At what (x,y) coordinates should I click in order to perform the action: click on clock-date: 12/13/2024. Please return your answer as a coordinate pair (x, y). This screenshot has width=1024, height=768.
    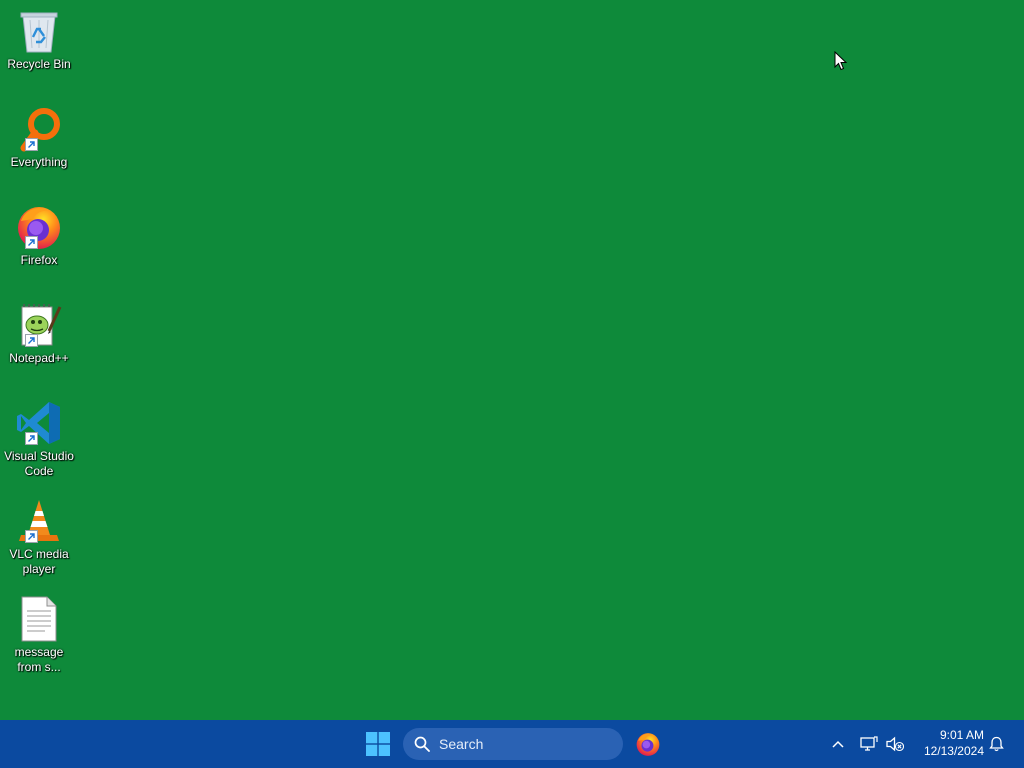
    Looking at the image, I should click on (953, 751).